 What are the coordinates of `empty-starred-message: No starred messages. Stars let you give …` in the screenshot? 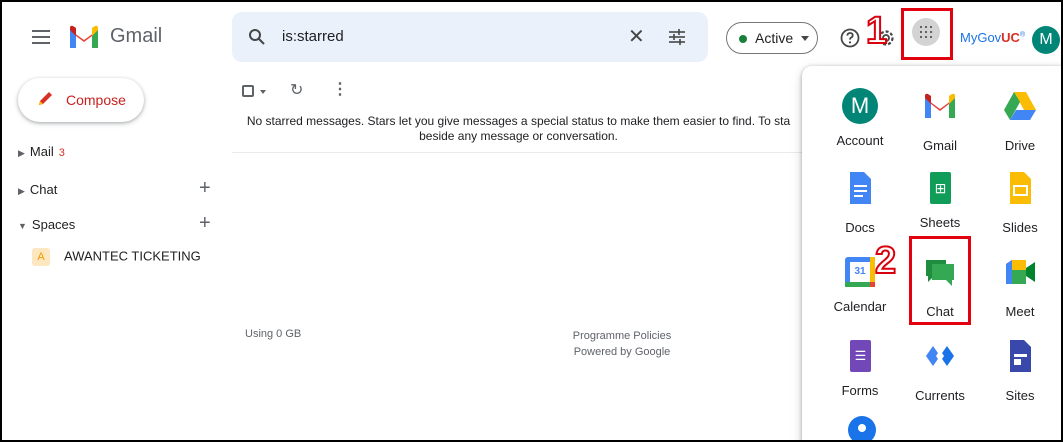 It's located at (518, 129).